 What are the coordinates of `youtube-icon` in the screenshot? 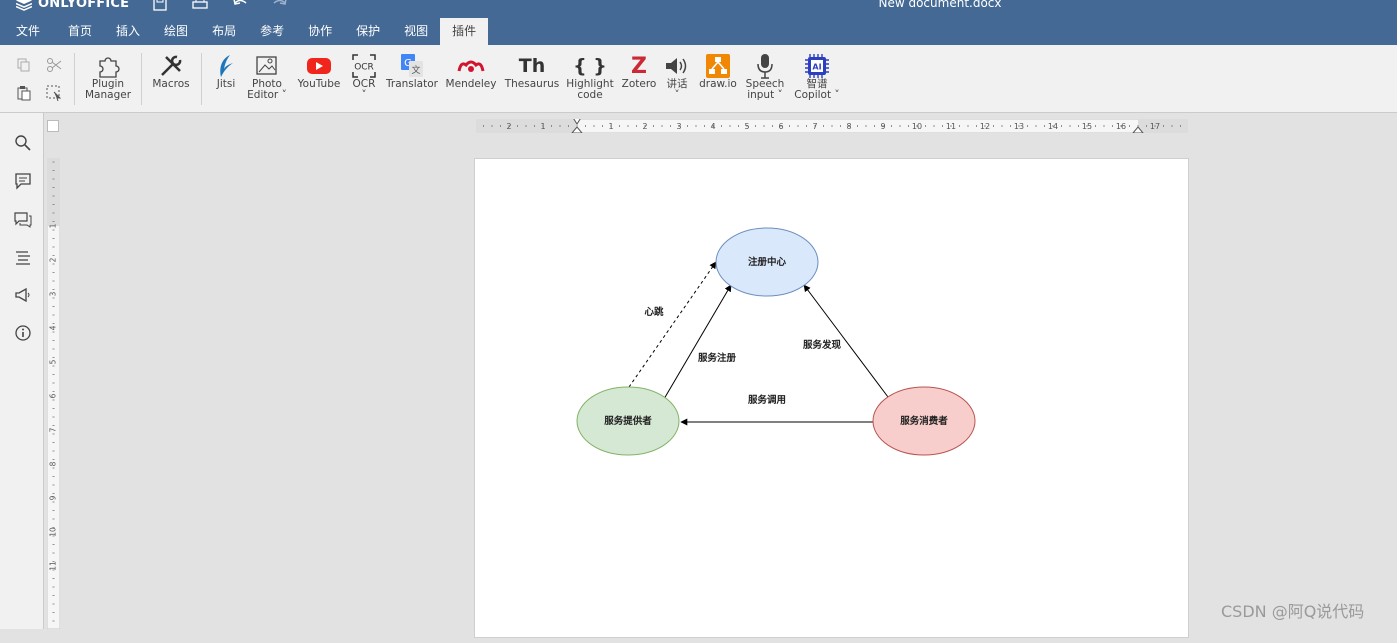 It's located at (319, 66).